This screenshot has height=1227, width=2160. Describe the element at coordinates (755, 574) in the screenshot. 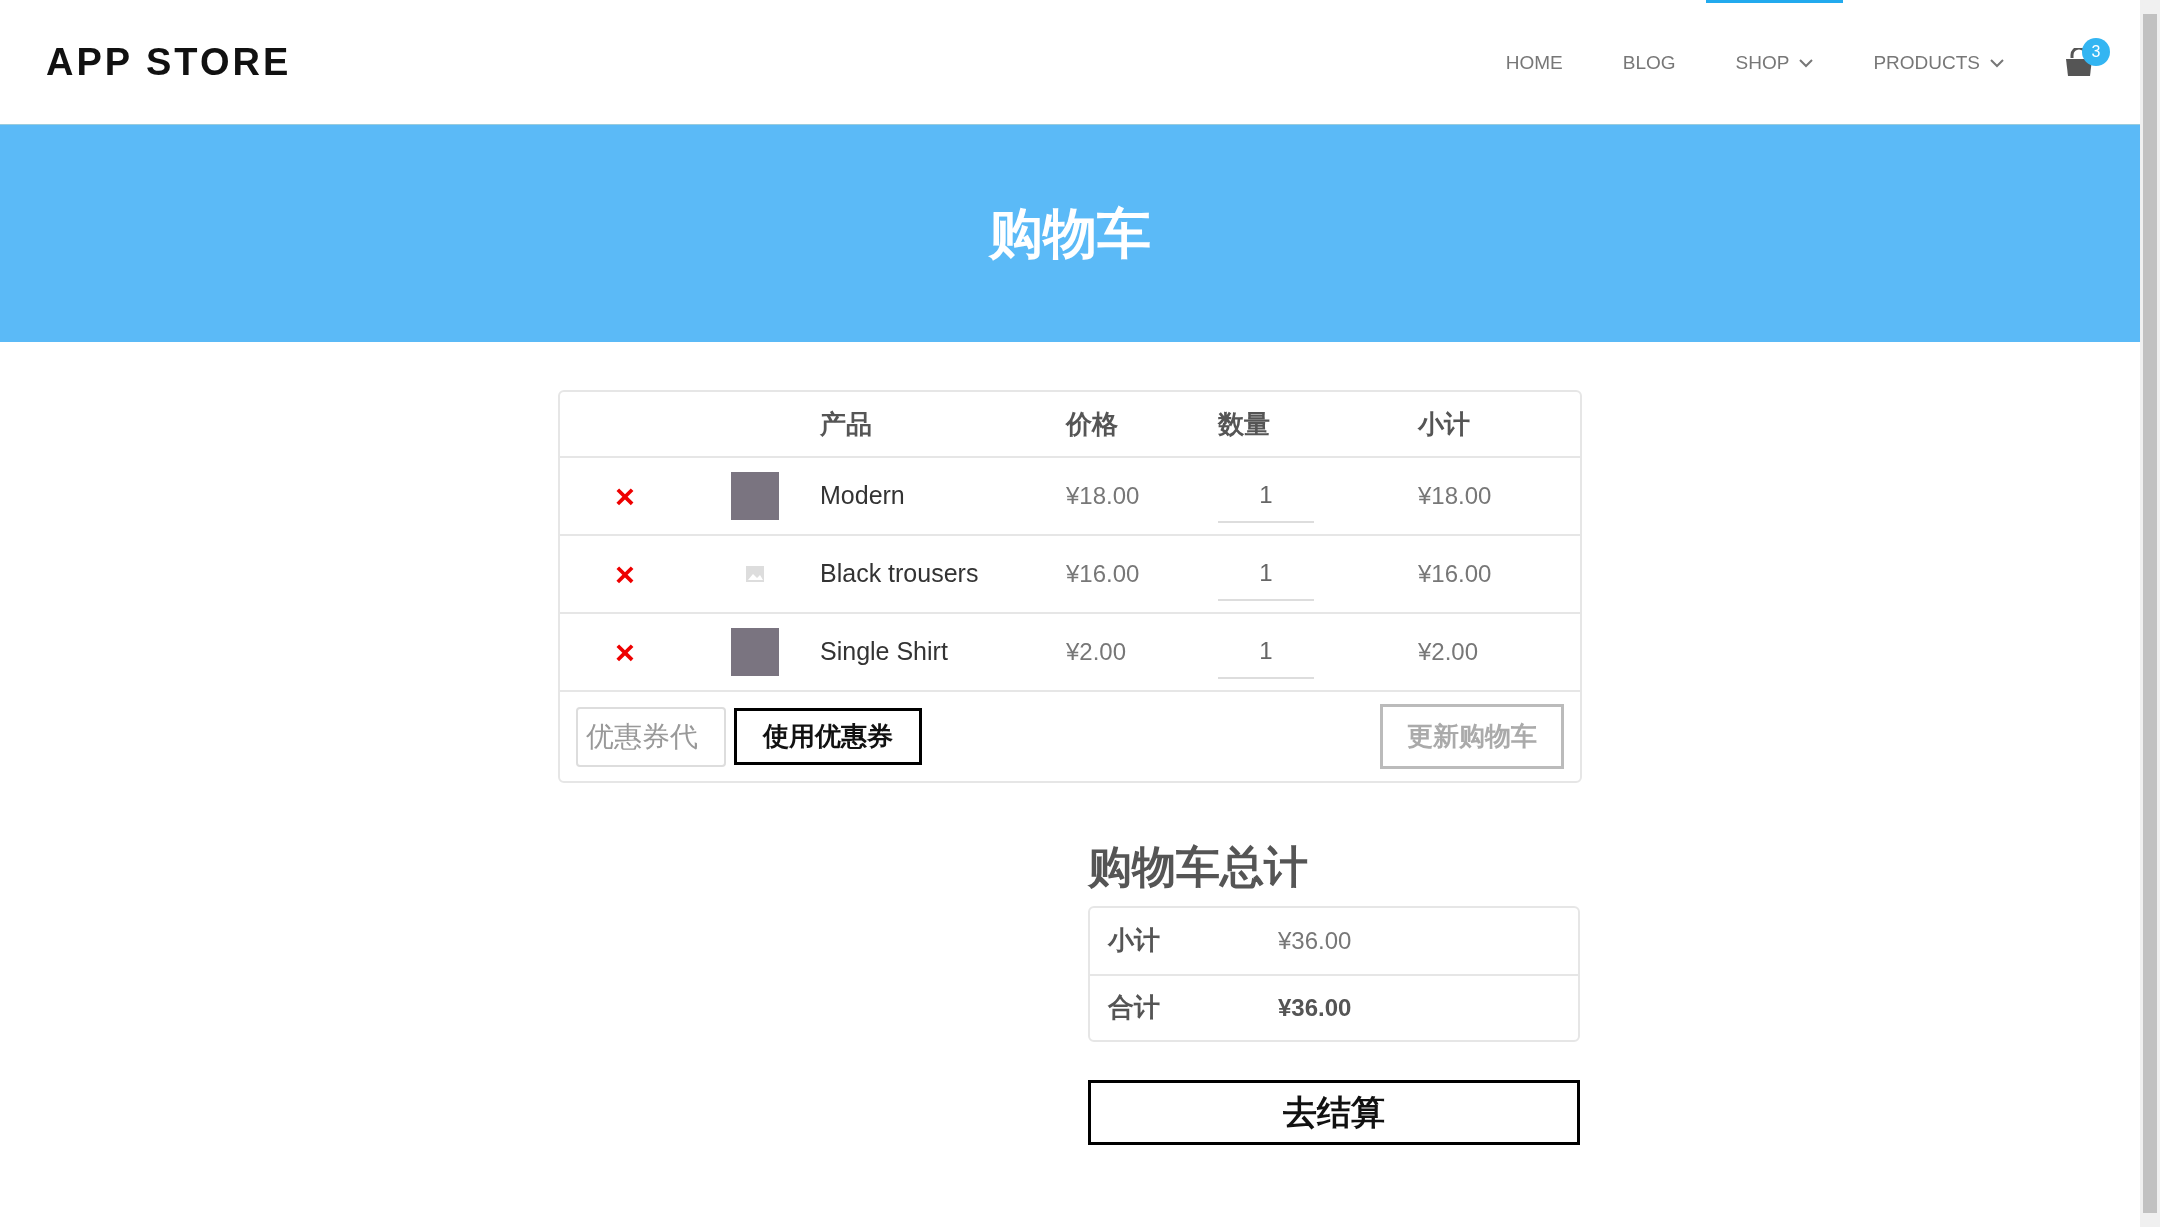

I see `image-placeholder-icon` at that location.